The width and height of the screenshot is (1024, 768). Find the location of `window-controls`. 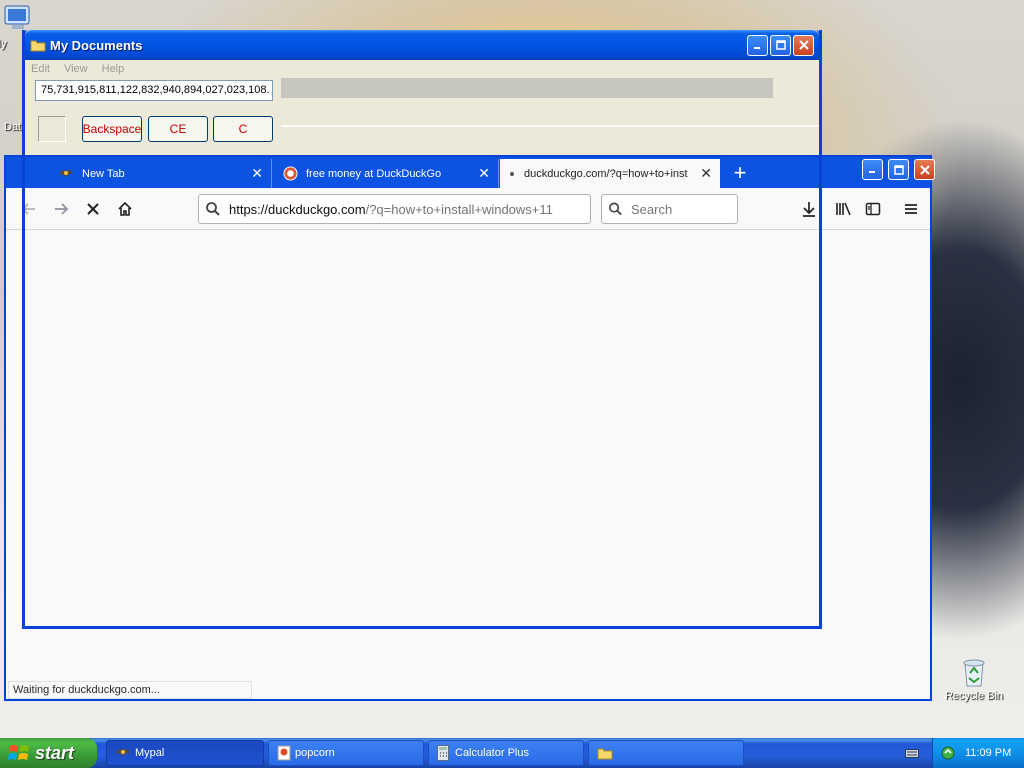

window-controls is located at coordinates (897, 169).